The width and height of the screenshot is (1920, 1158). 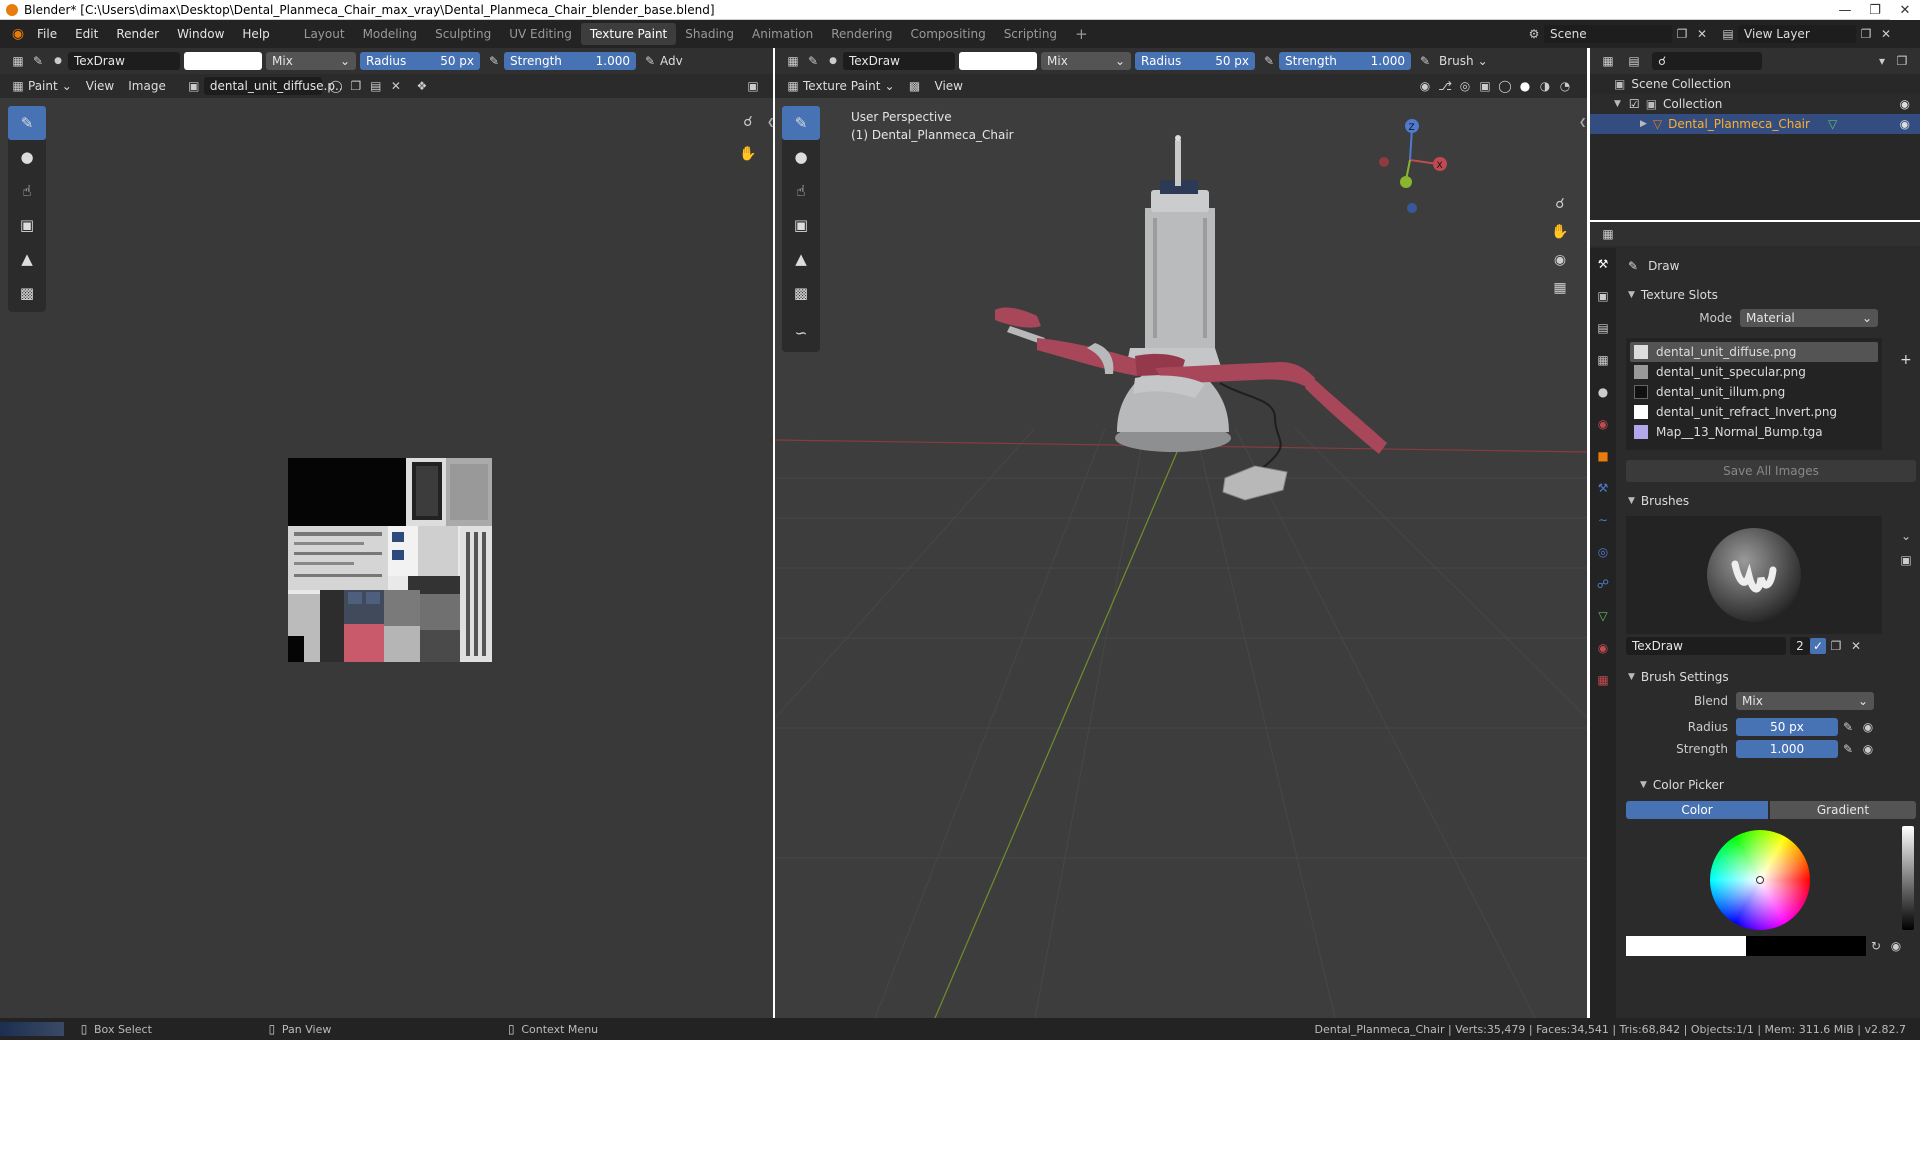 I want to click on outliner-row-collection: ▼ ☑ ▣ Collection ◉, so click(x=1755, y=104).